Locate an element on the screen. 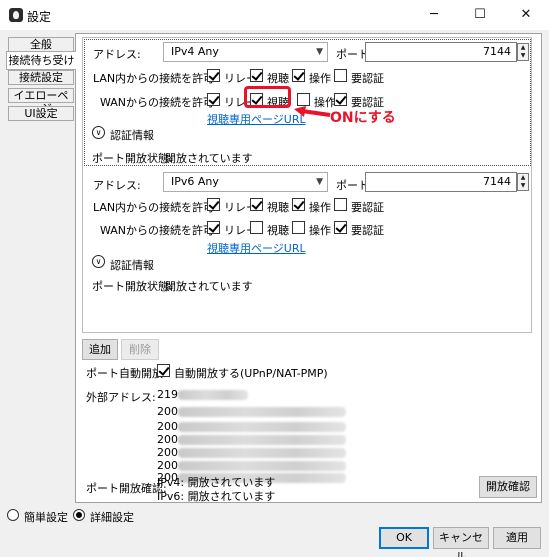  maximize-button: ☐ is located at coordinates (480, 15).